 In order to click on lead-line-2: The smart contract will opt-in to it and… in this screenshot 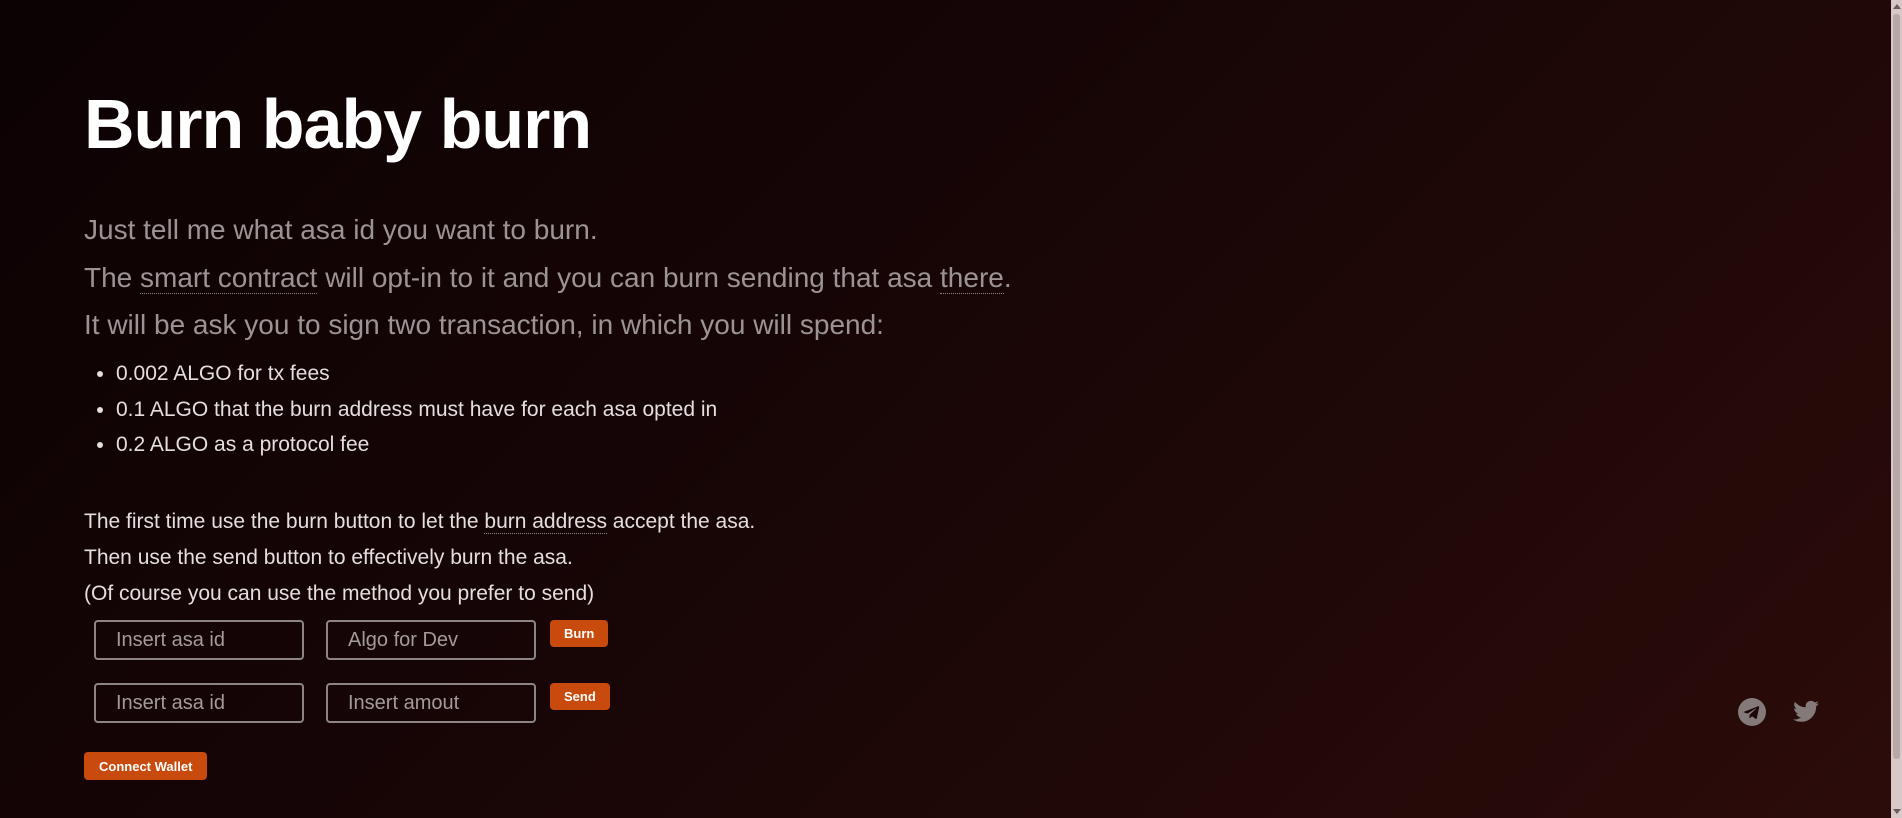, I will do `click(548, 278)`.